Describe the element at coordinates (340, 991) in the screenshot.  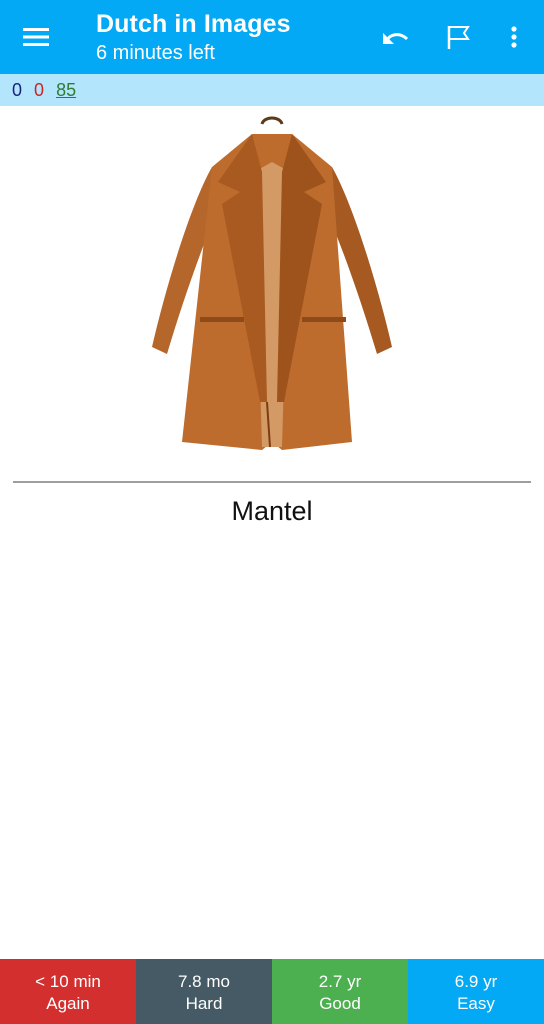
I see `good-button: 2.7 yr Good` at that location.